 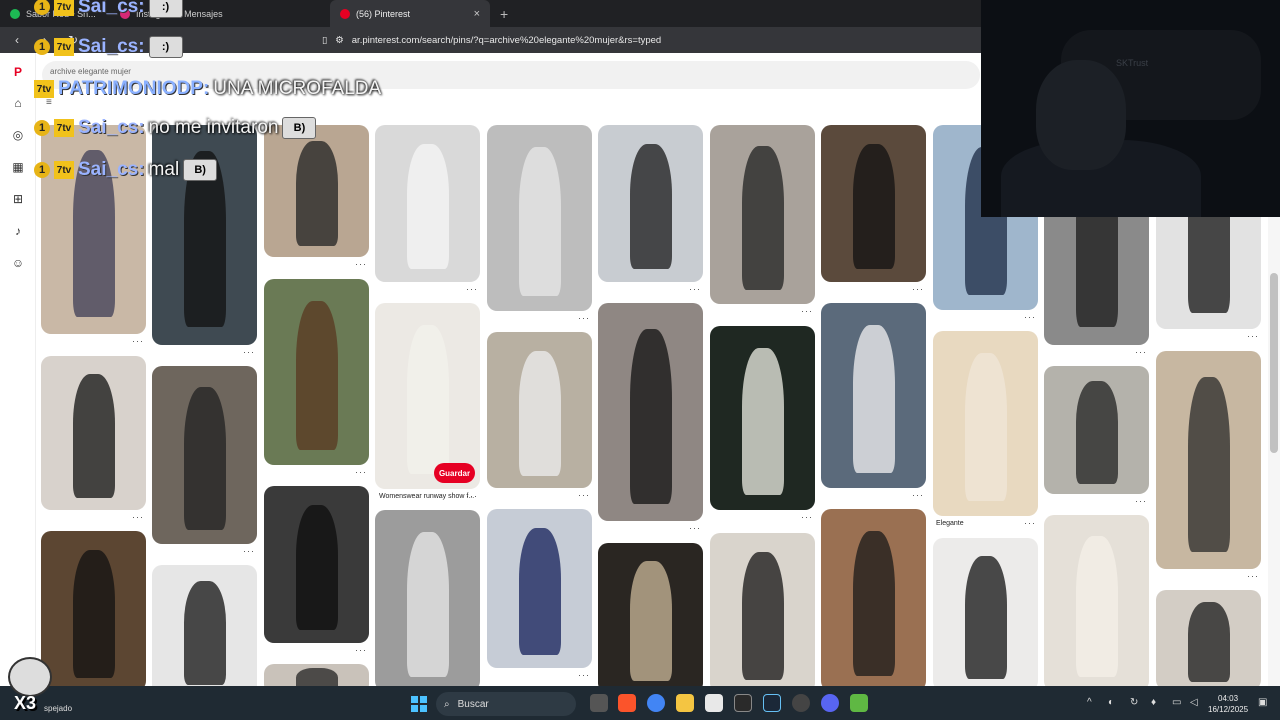 What do you see at coordinates (714, 703) in the screenshot?
I see `microsoft-store-icon` at bounding box center [714, 703].